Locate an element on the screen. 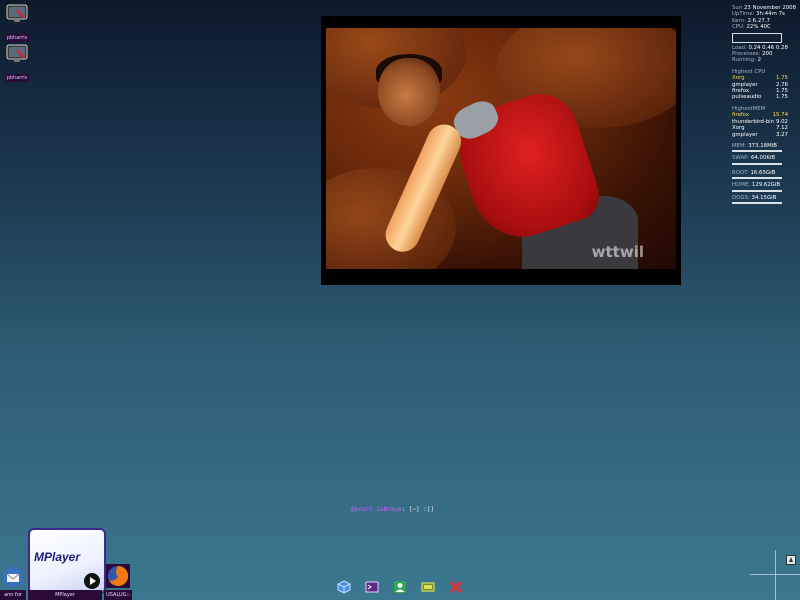 The height and width of the screenshot is (600, 800). close-icon is located at coordinates (456, 586).